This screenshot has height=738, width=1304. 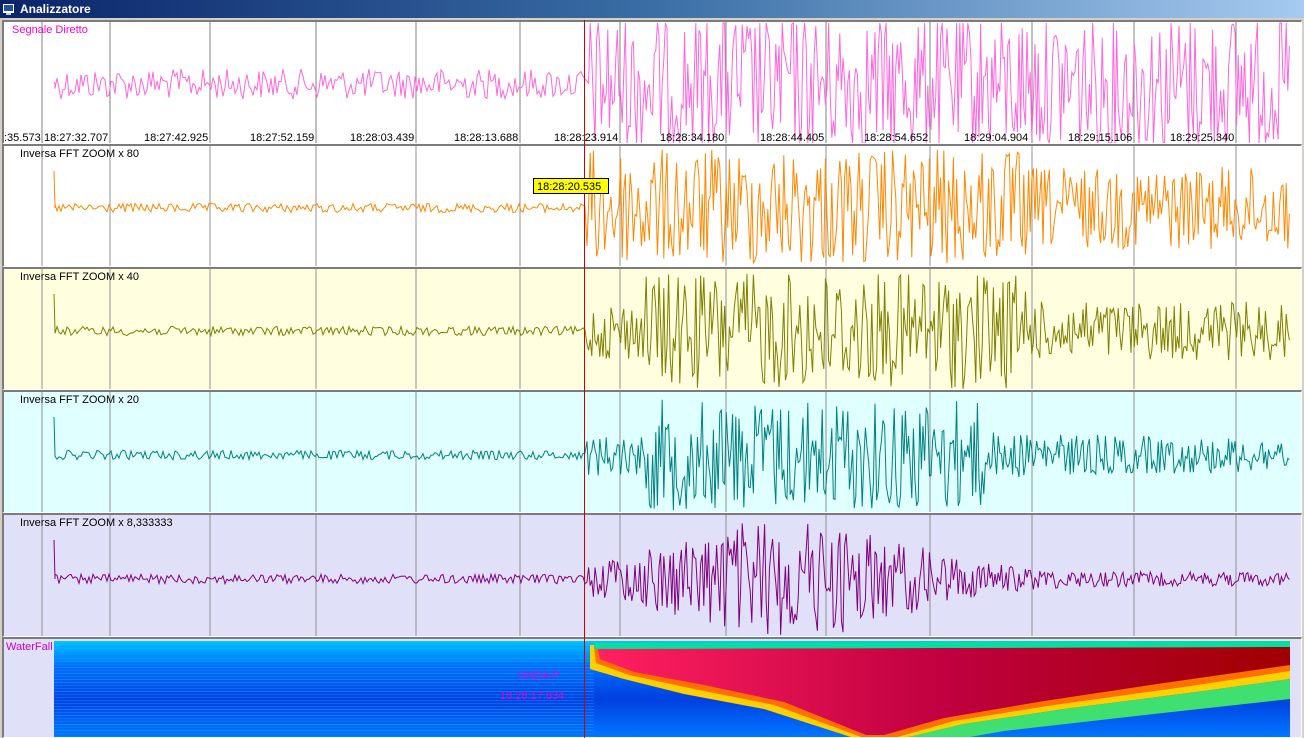 What do you see at coordinates (79, 154) in the screenshot?
I see `panel-label-fft-zoom-80: Inversa FFT ZOOM x 80` at bounding box center [79, 154].